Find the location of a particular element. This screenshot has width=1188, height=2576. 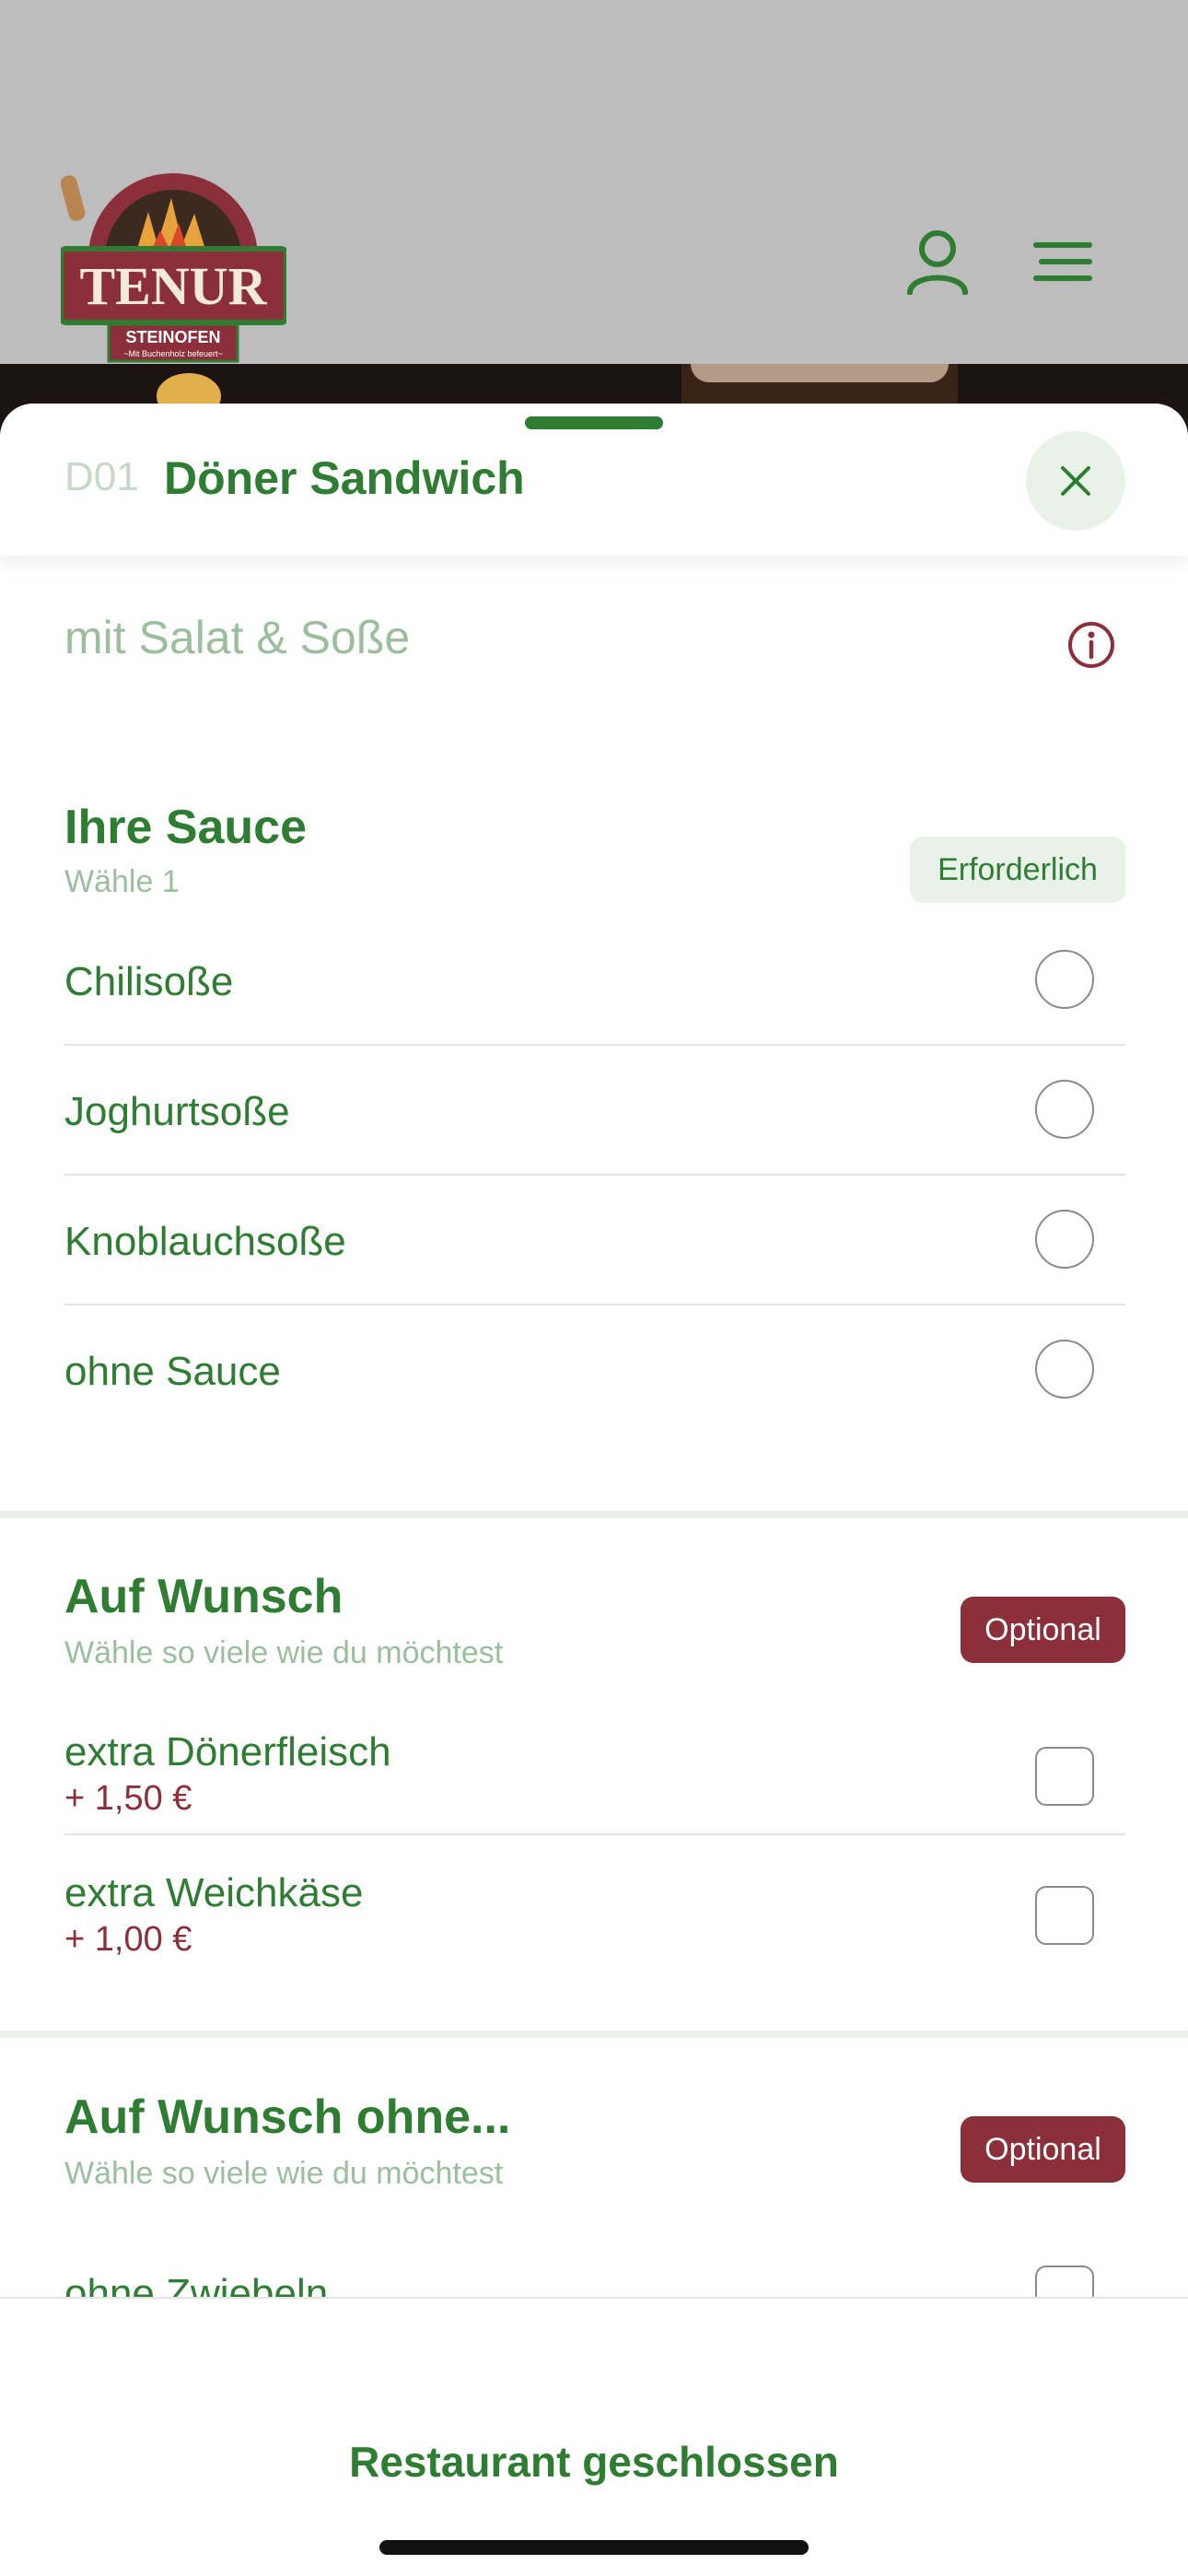

close-icon is located at coordinates (1075, 481).